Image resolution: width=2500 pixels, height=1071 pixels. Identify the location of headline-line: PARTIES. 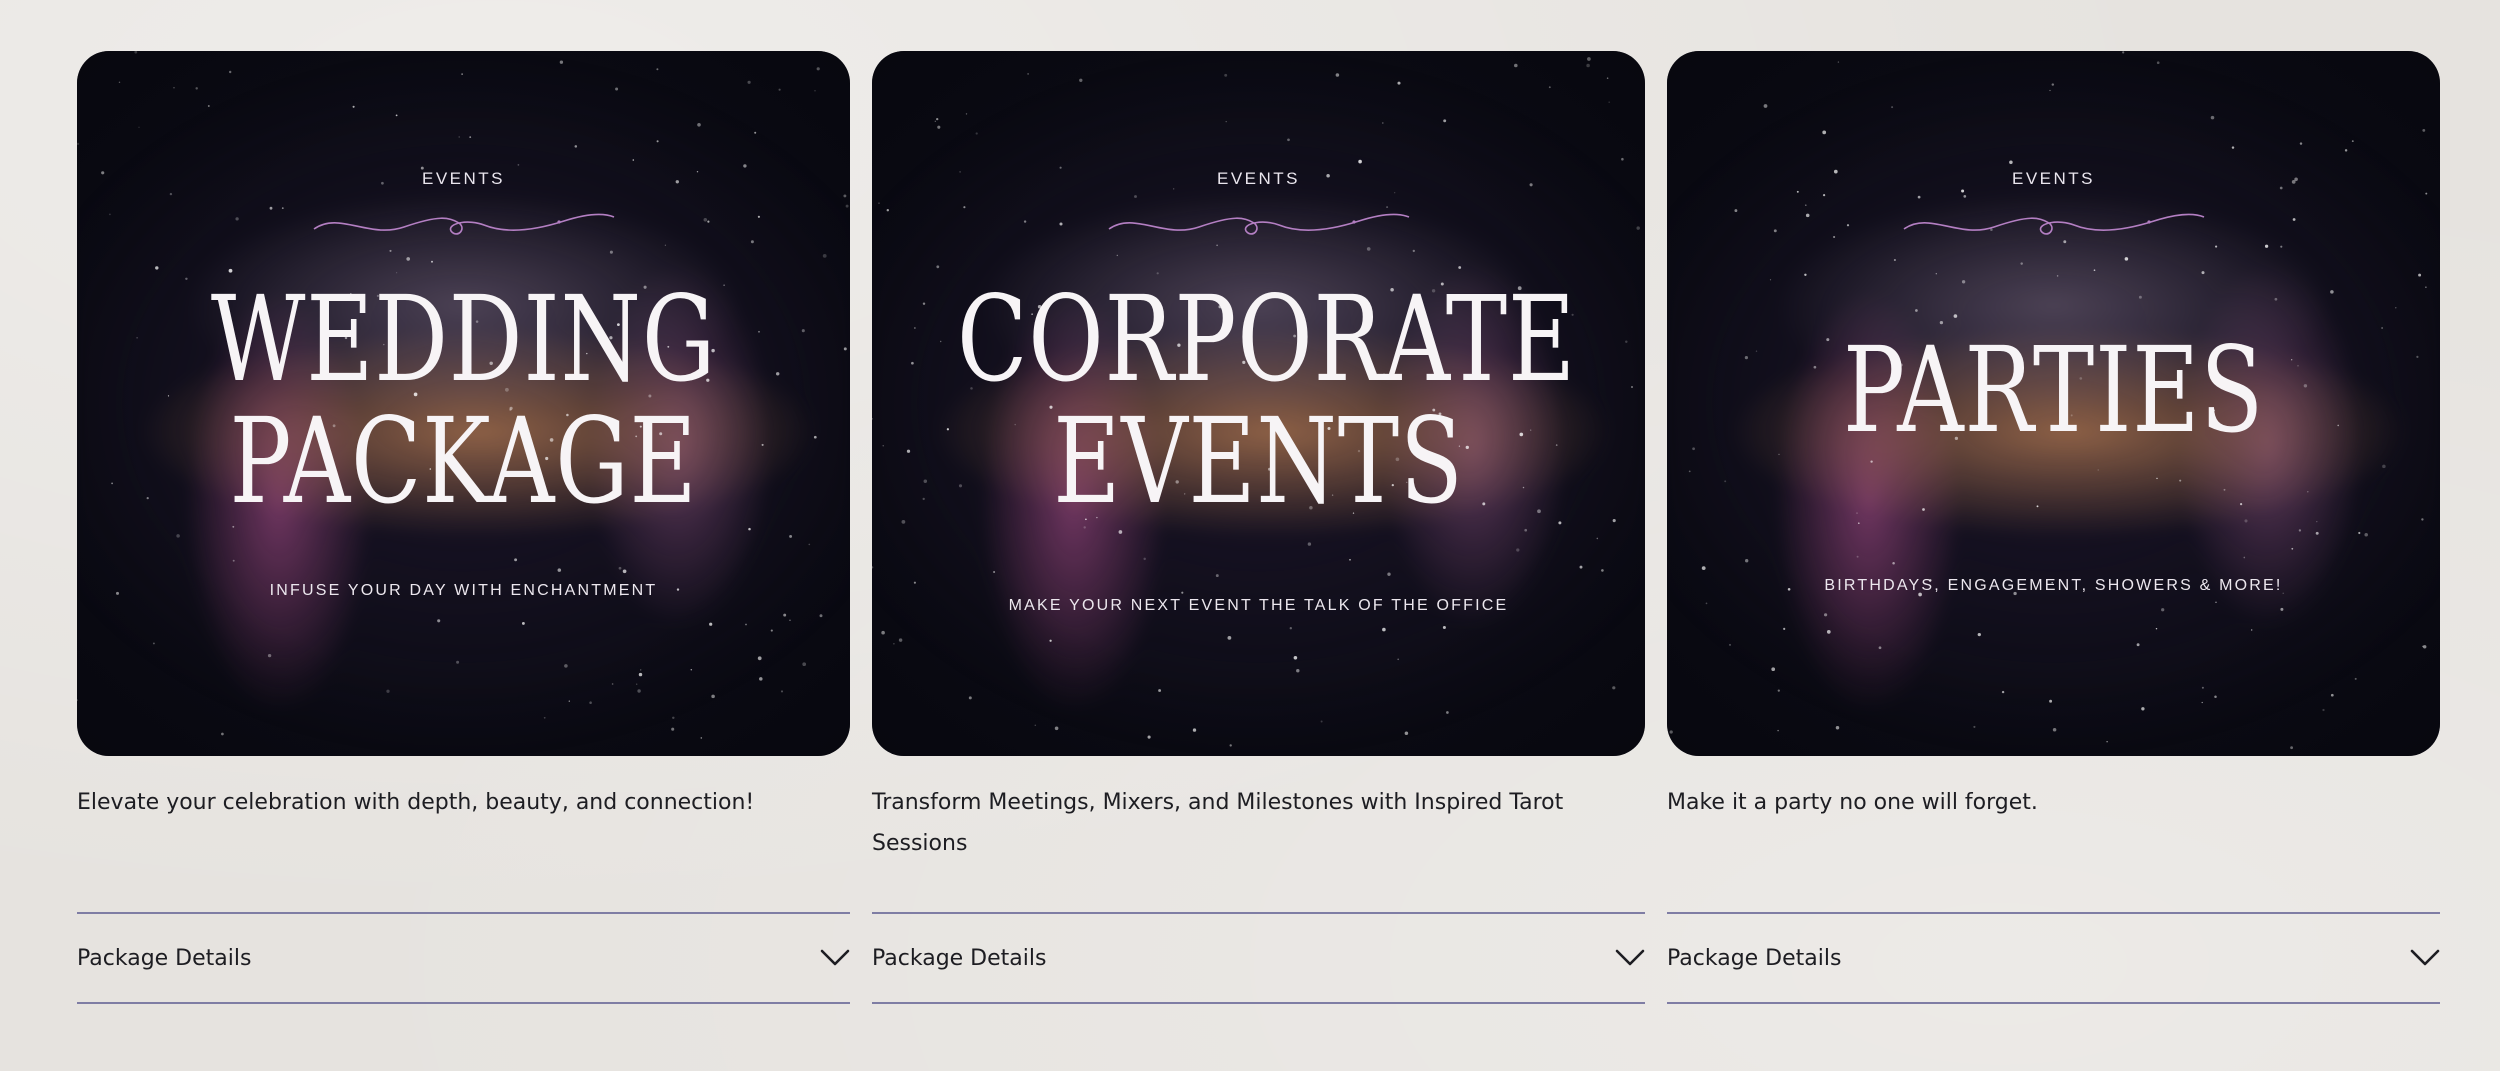
(2053, 390).